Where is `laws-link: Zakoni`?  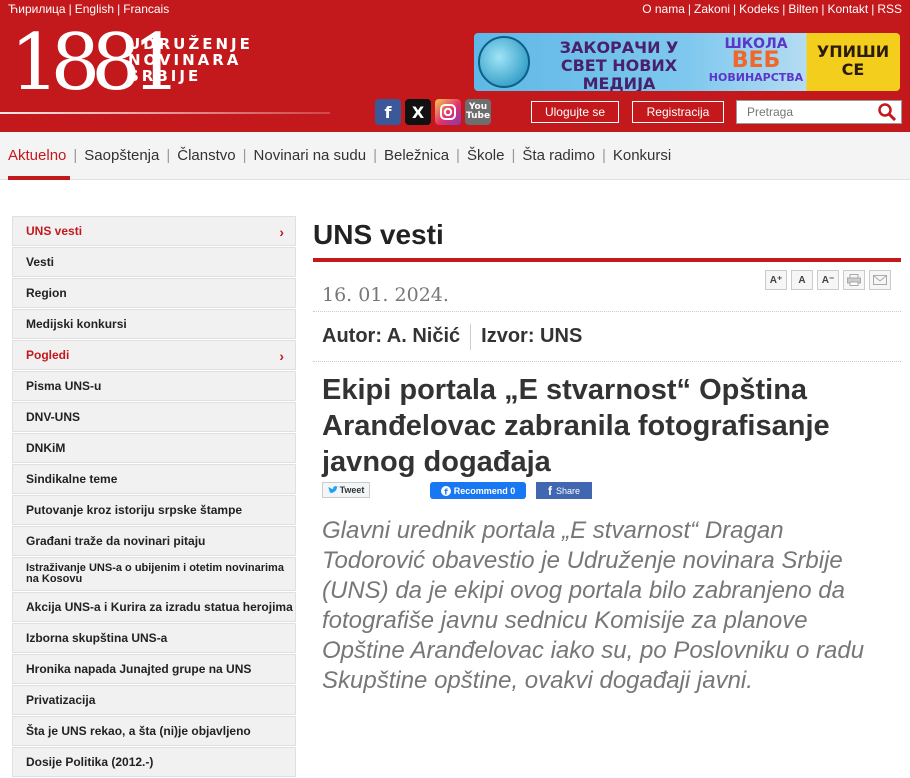 laws-link: Zakoni is located at coordinates (712, 9).